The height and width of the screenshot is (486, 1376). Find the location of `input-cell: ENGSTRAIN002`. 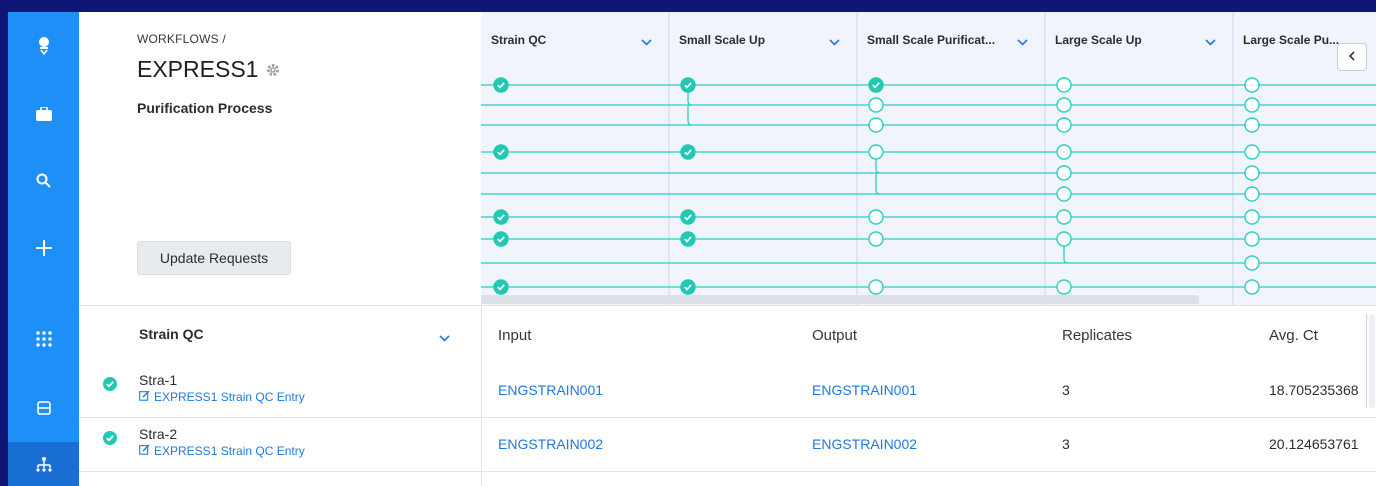

input-cell: ENGSTRAIN002 is located at coordinates (550, 444).